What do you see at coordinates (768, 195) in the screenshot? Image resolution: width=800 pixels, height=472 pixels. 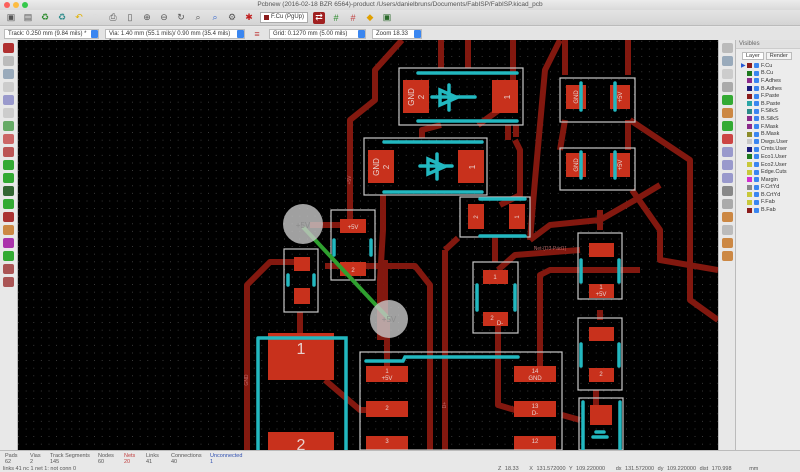 I see `layer-row: B.CrtYd` at bounding box center [768, 195].